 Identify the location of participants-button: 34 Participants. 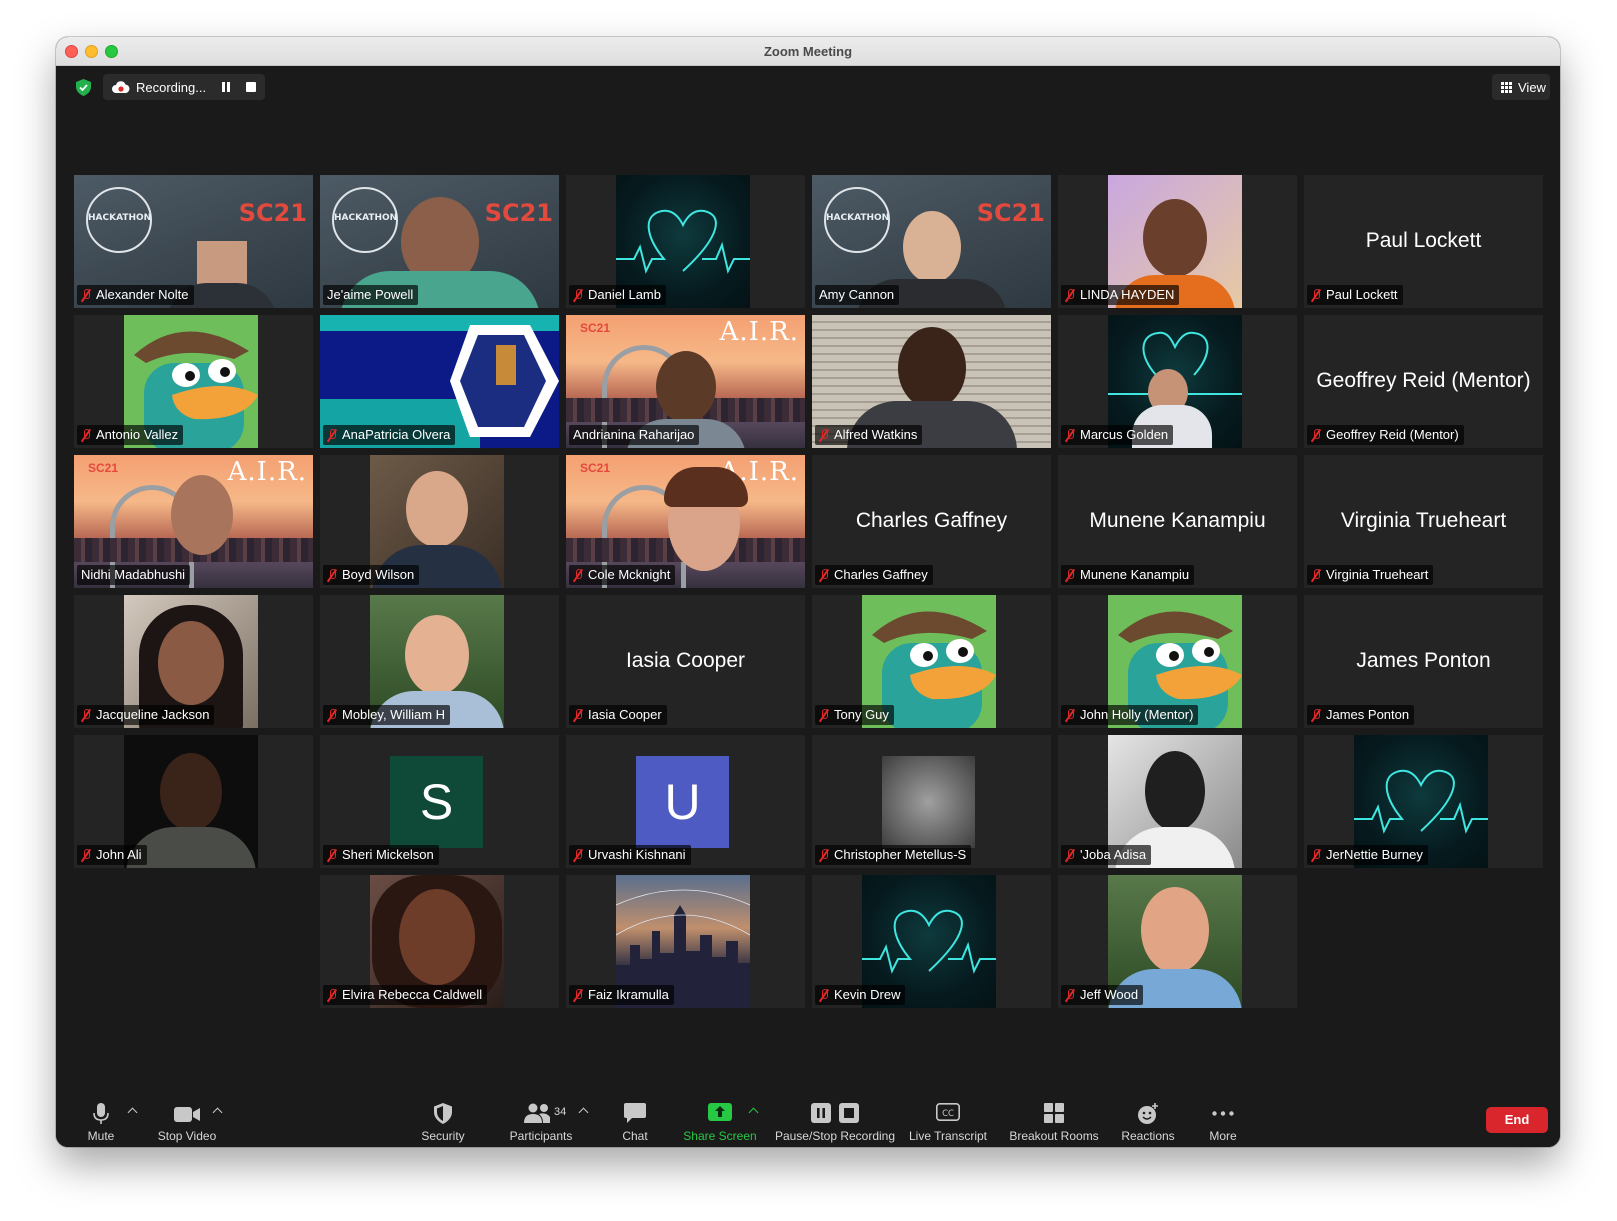
(541, 1121).